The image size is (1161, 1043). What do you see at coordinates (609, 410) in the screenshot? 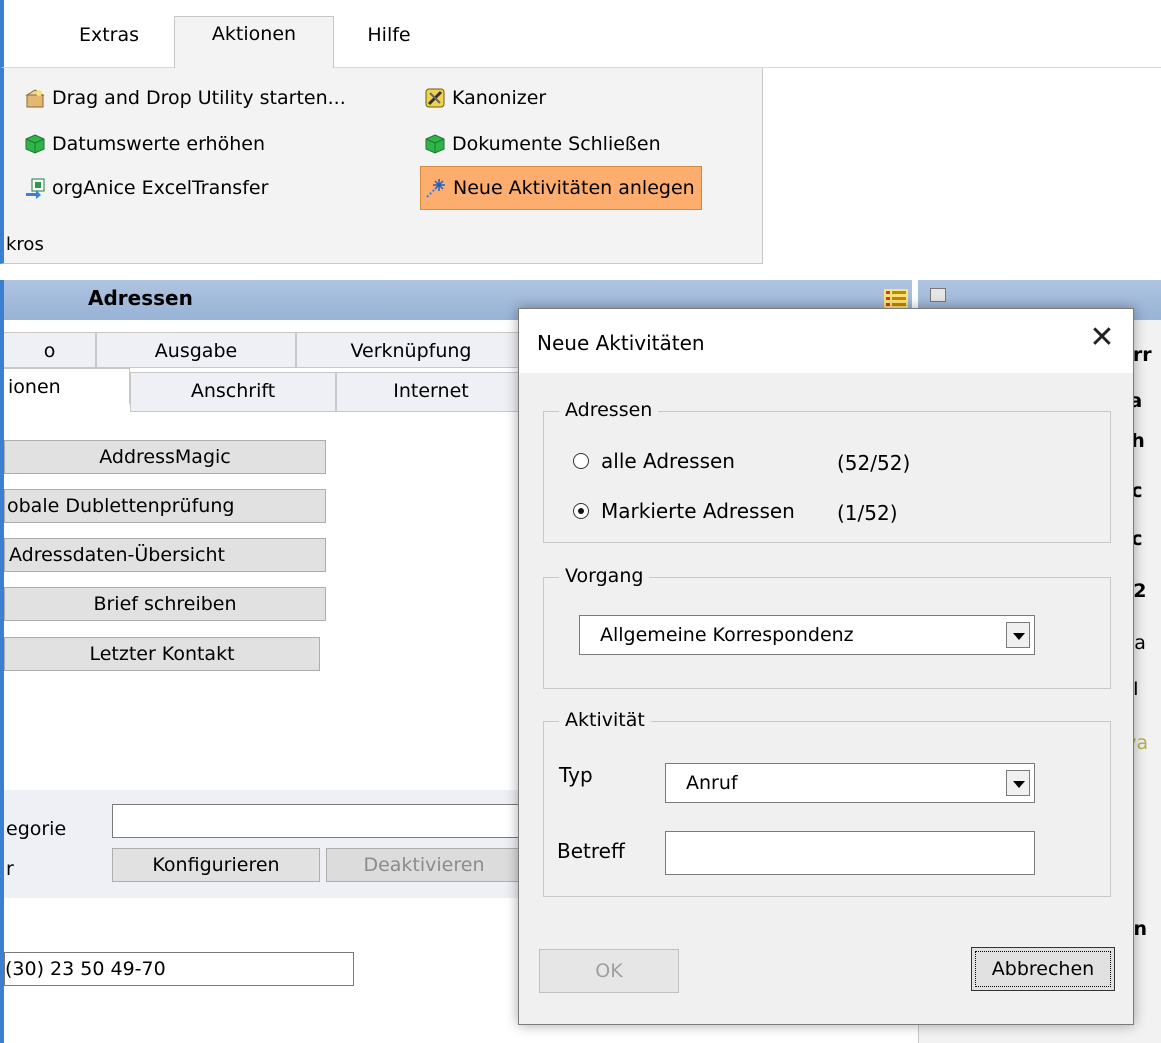
I see `adressen-group-label: Adressen` at bounding box center [609, 410].